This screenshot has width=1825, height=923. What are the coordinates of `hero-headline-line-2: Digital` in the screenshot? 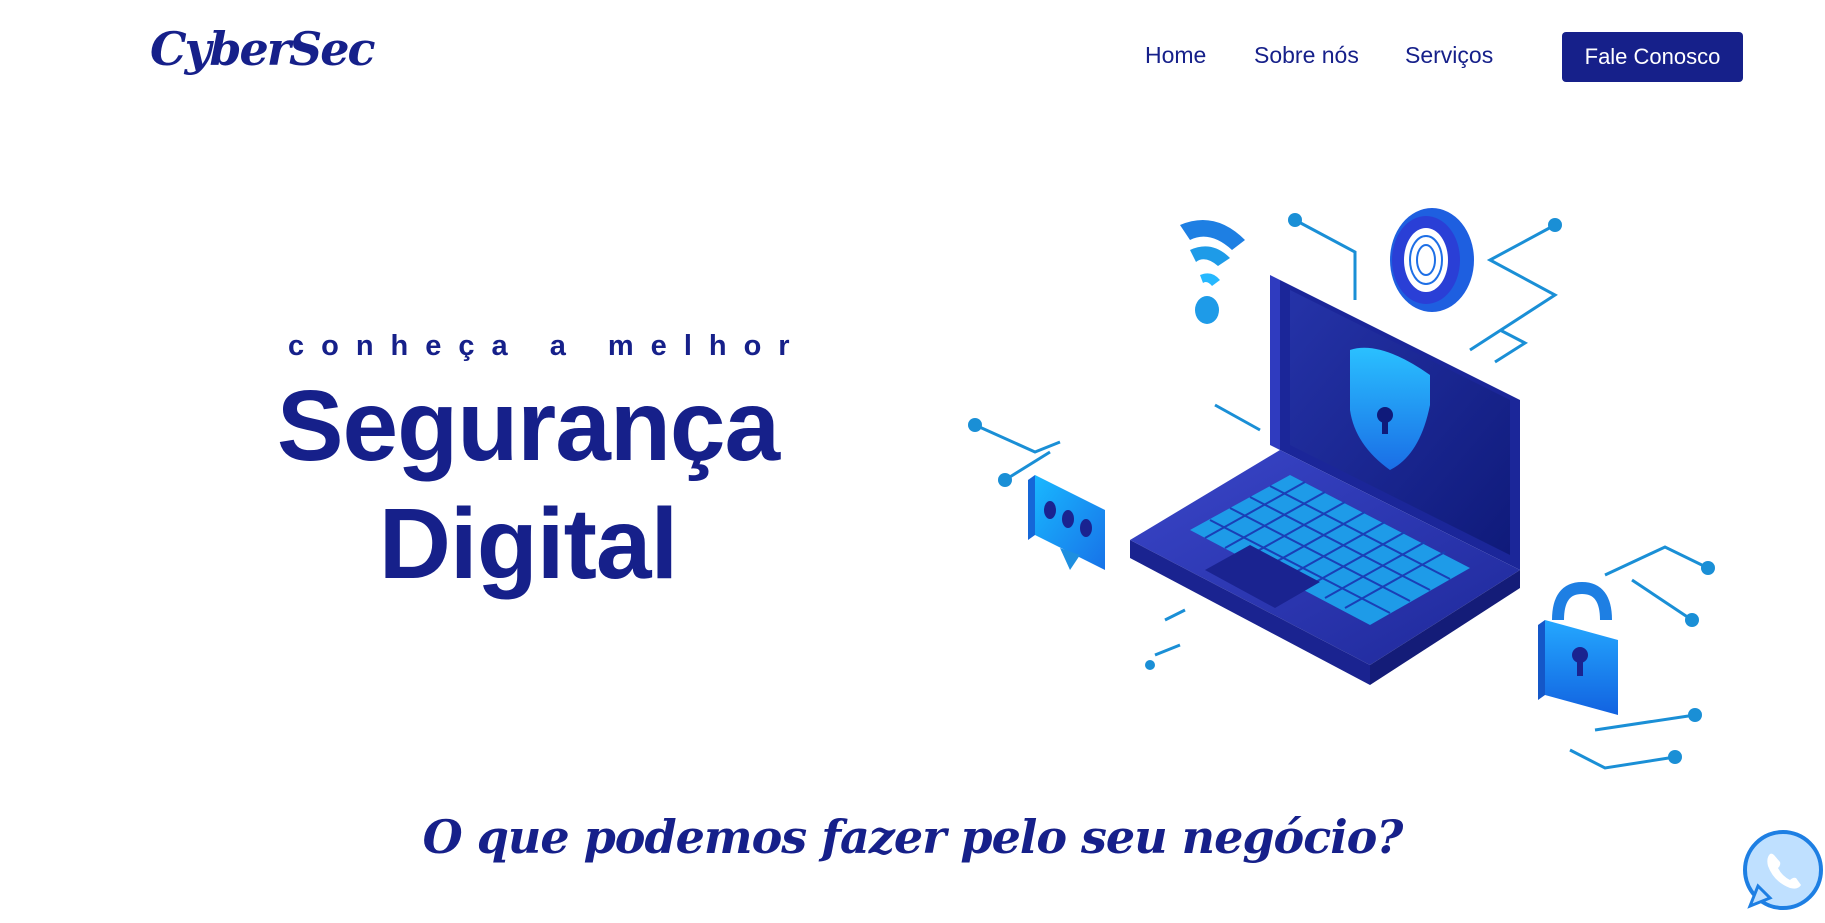 It's located at (528, 544).